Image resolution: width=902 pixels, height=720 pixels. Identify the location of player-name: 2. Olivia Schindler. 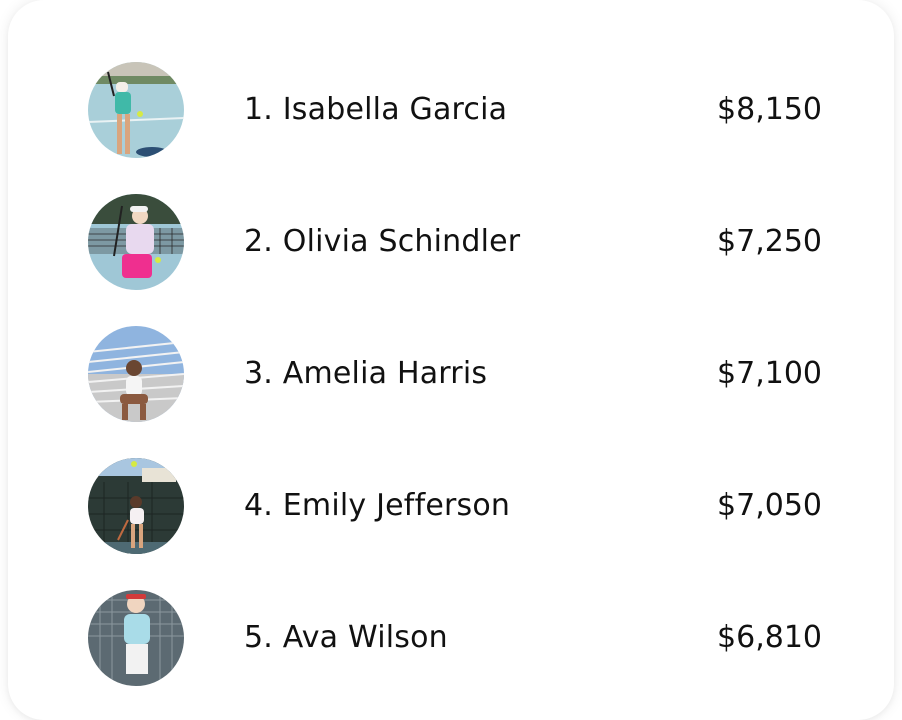
(382, 241).